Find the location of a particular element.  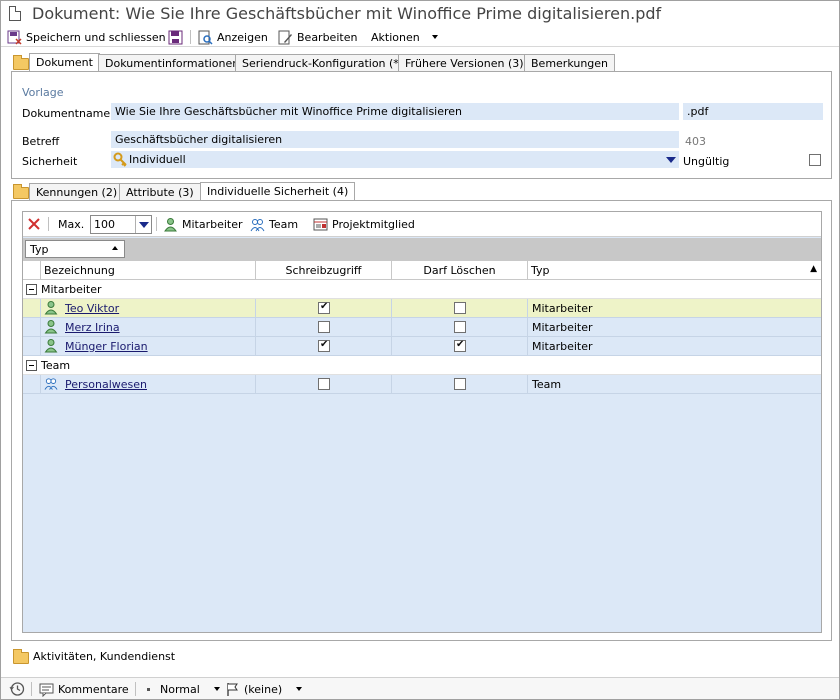

save-icon is located at coordinates (175, 37).